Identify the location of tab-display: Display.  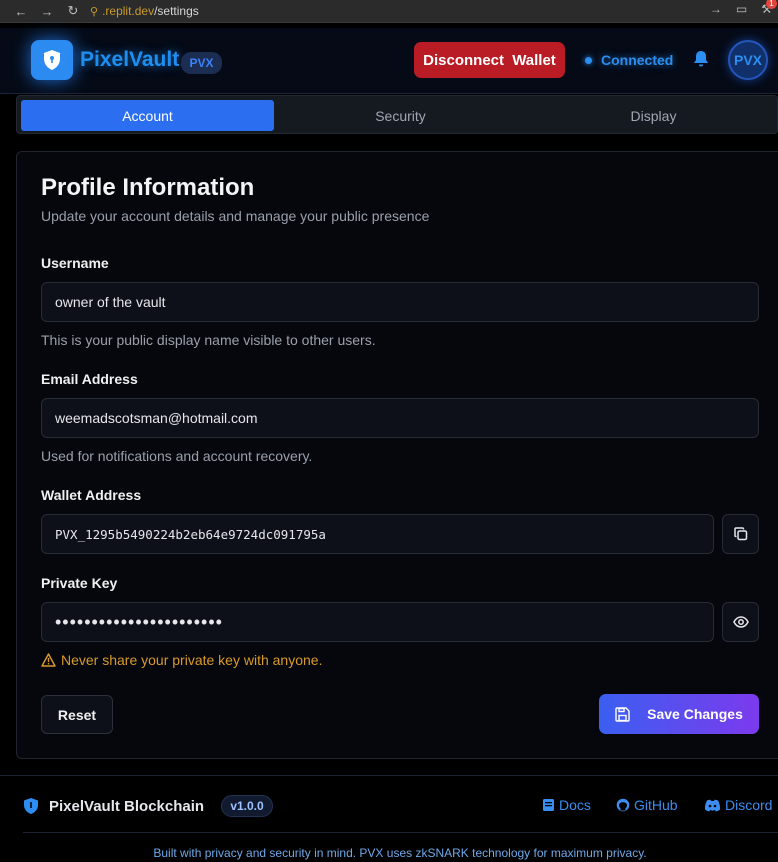
(652, 115).